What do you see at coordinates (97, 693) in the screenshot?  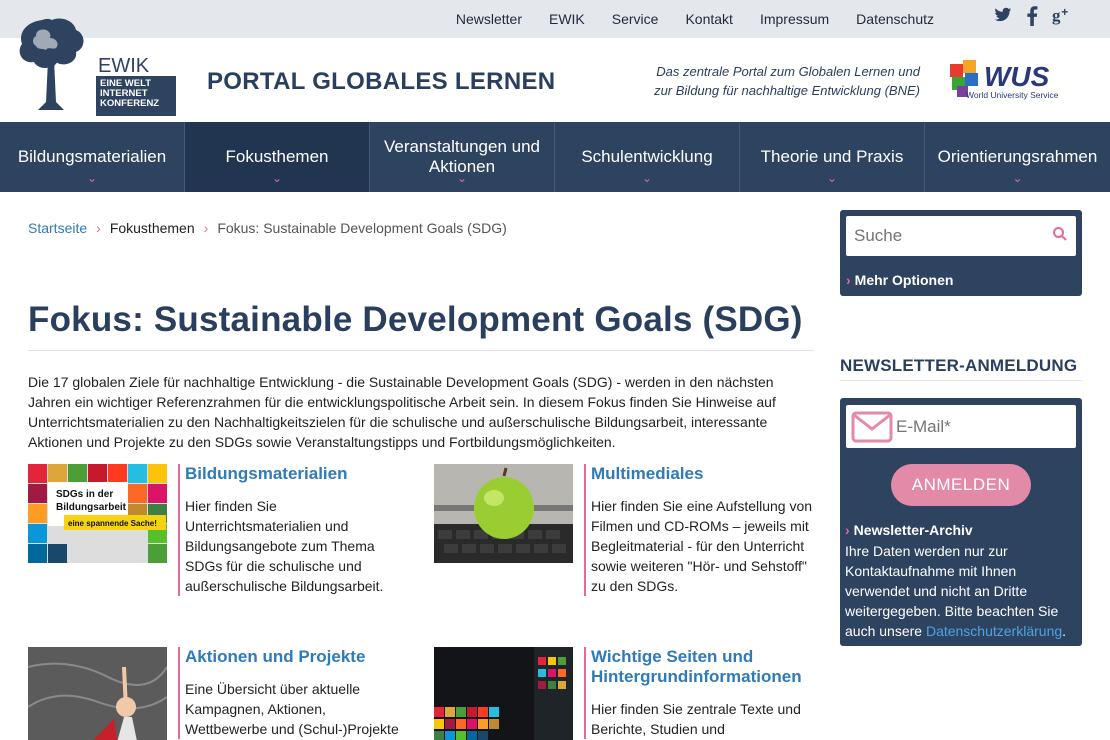 I see `child-thumbnail-image` at bounding box center [97, 693].